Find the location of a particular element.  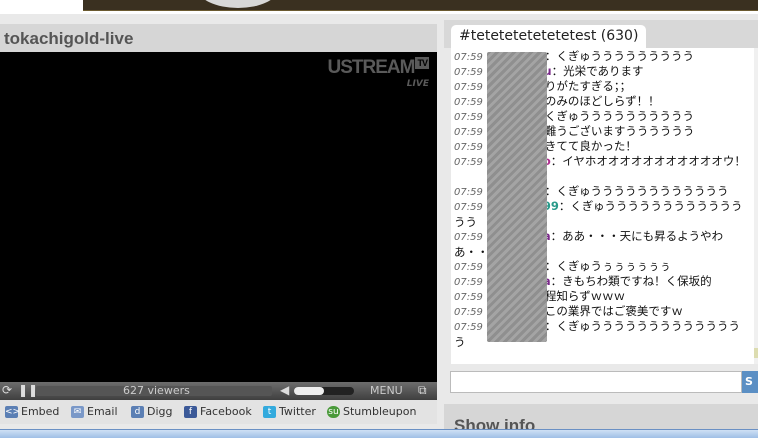

chat-header: #tetetetetetetetest (630) is located at coordinates (601, 34).